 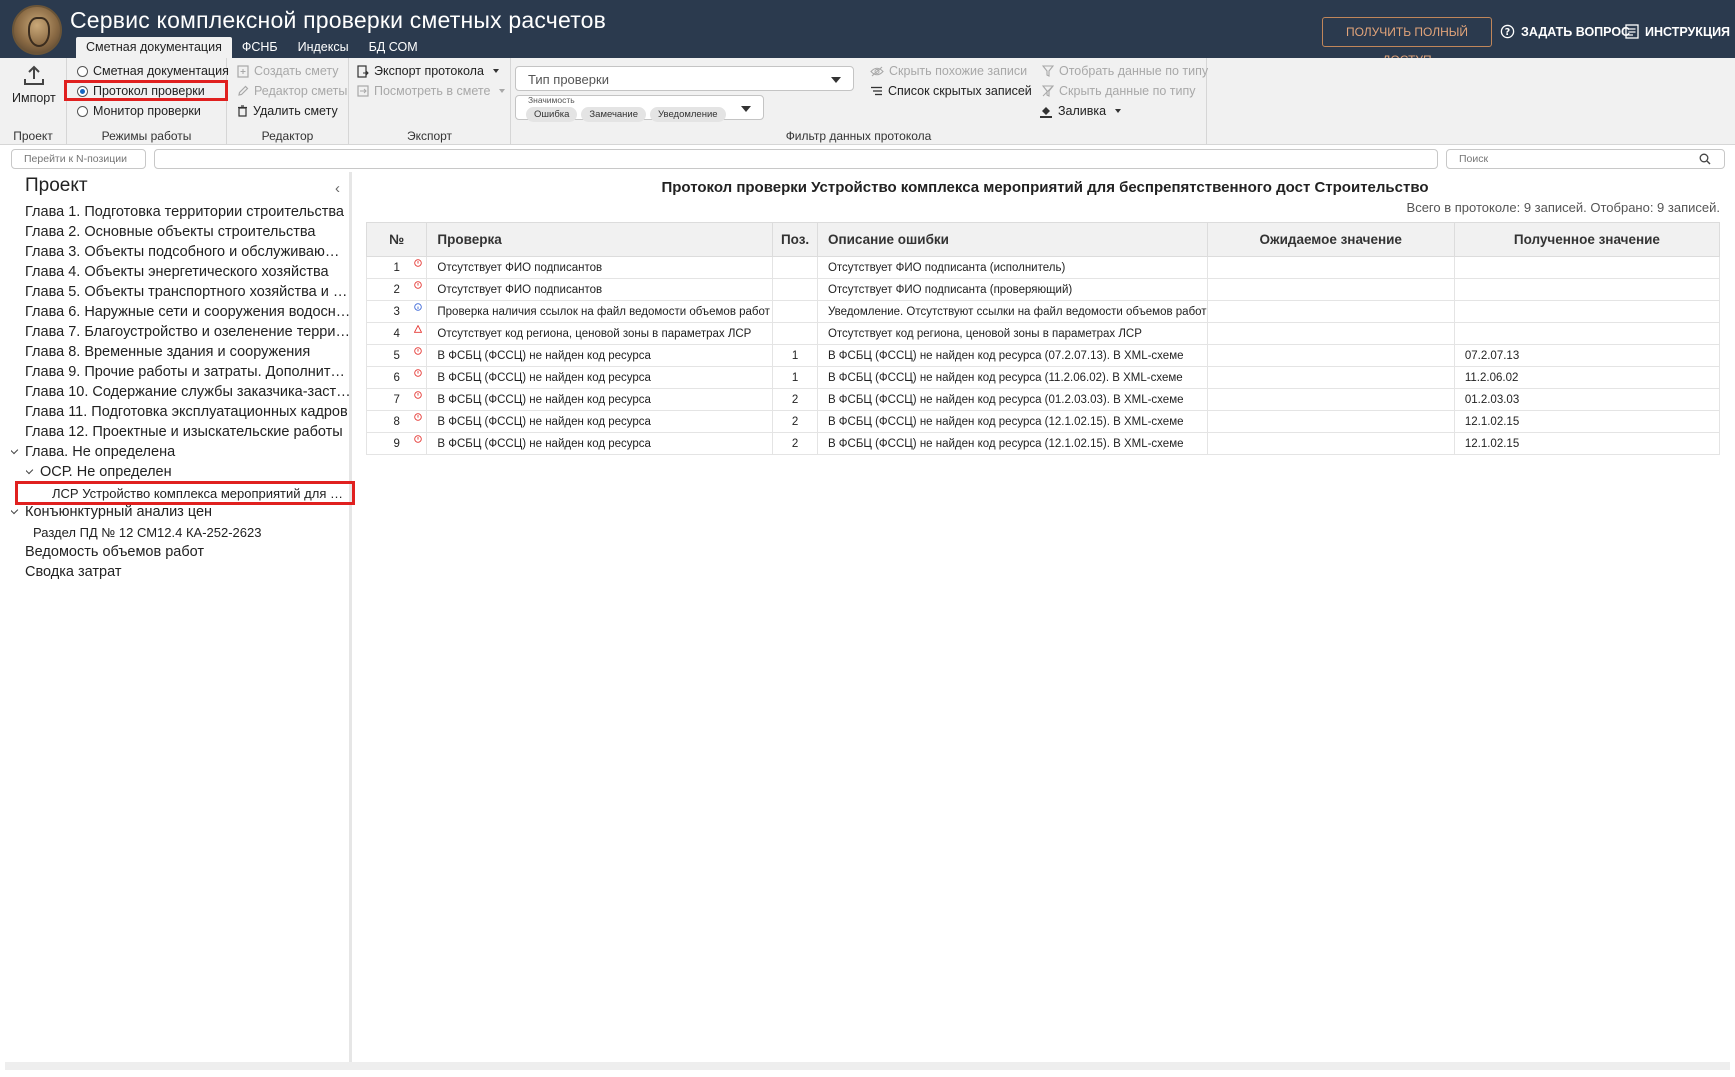 I want to click on severity-chip-notice: Уведомление, so click(x=688, y=114).